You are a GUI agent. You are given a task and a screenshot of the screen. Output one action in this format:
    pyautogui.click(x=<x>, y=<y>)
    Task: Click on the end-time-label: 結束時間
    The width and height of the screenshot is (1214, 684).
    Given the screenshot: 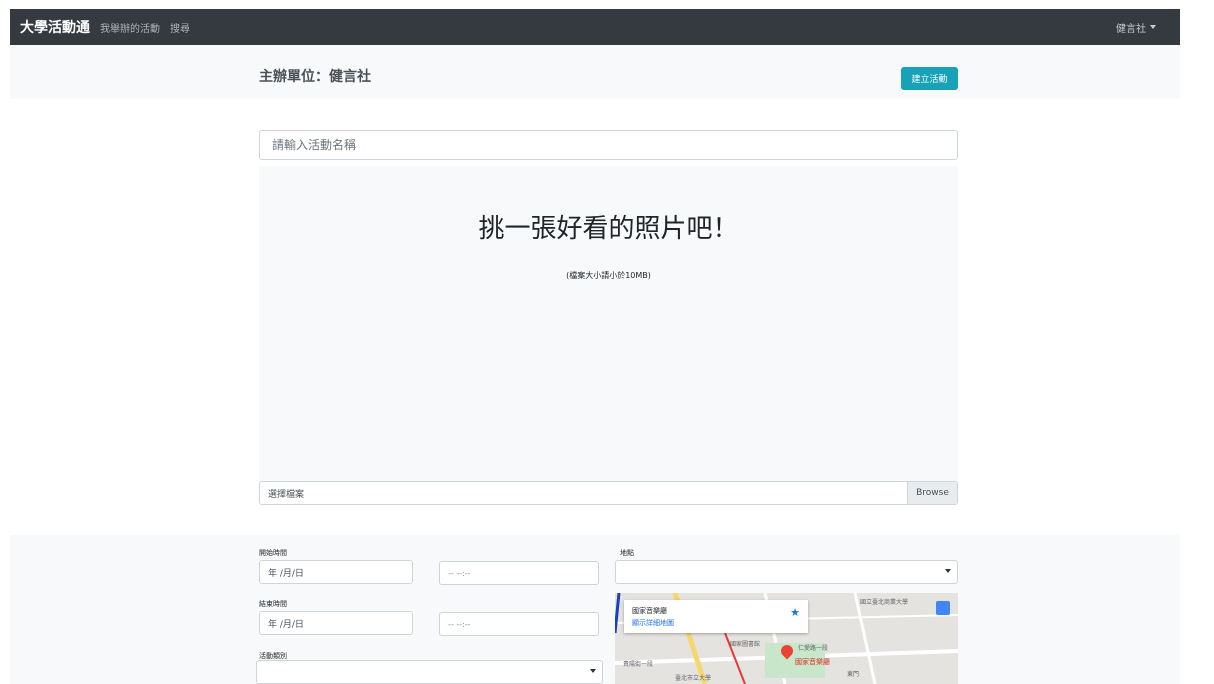 What is the action you would take?
    pyautogui.click(x=273, y=604)
    